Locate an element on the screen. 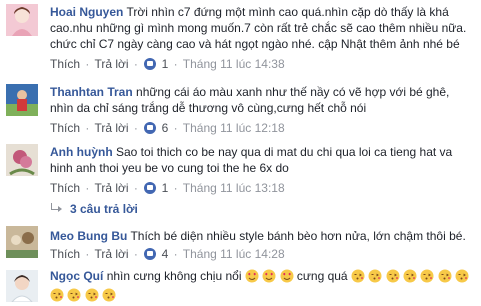 Image resolution: width=481 pixels, height=306 pixels. comment-actions: Thích · Trả lời · 1 · Tháng 11 lúc 13:18 is located at coordinates (167, 188).